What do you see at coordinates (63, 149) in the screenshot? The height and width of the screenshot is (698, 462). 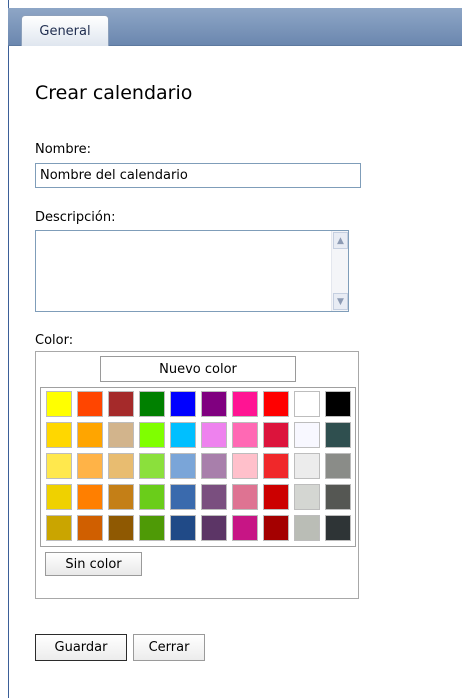 I see `name-label: Nombre:` at bounding box center [63, 149].